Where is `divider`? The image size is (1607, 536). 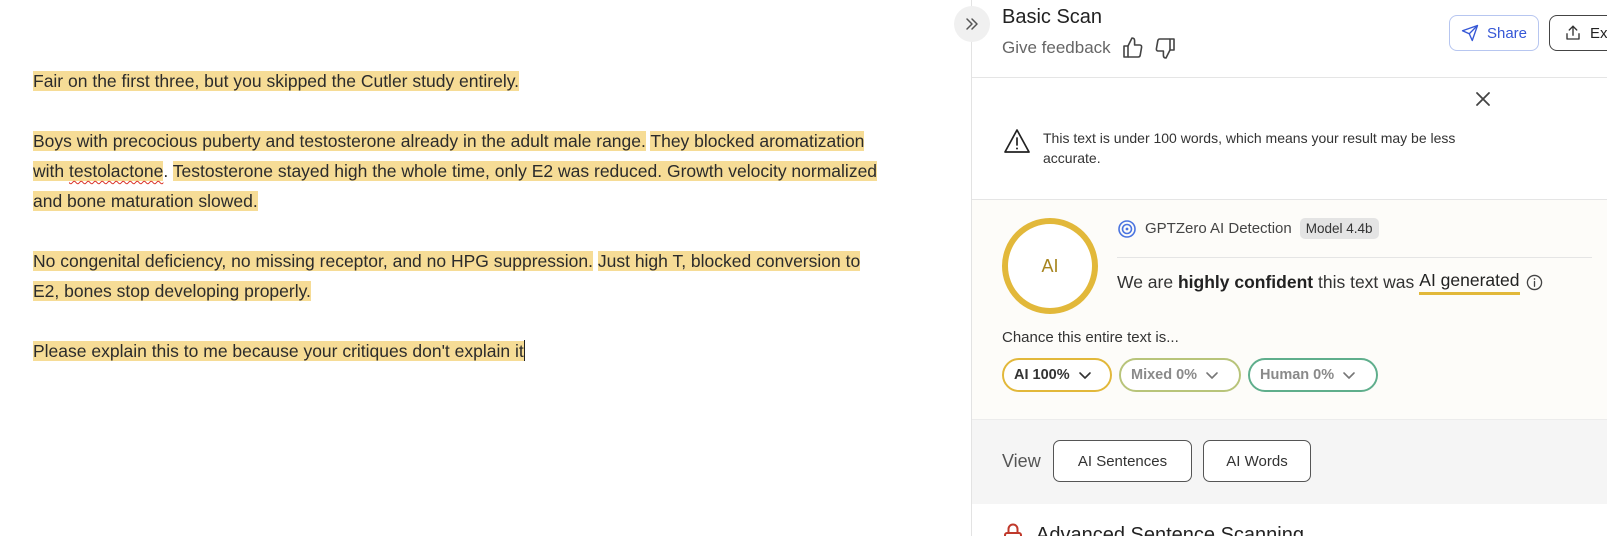
divider is located at coordinates (1354, 257).